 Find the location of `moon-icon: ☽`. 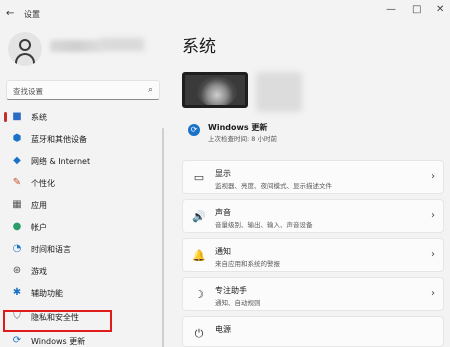

moon-icon: ☽ is located at coordinates (199, 294).